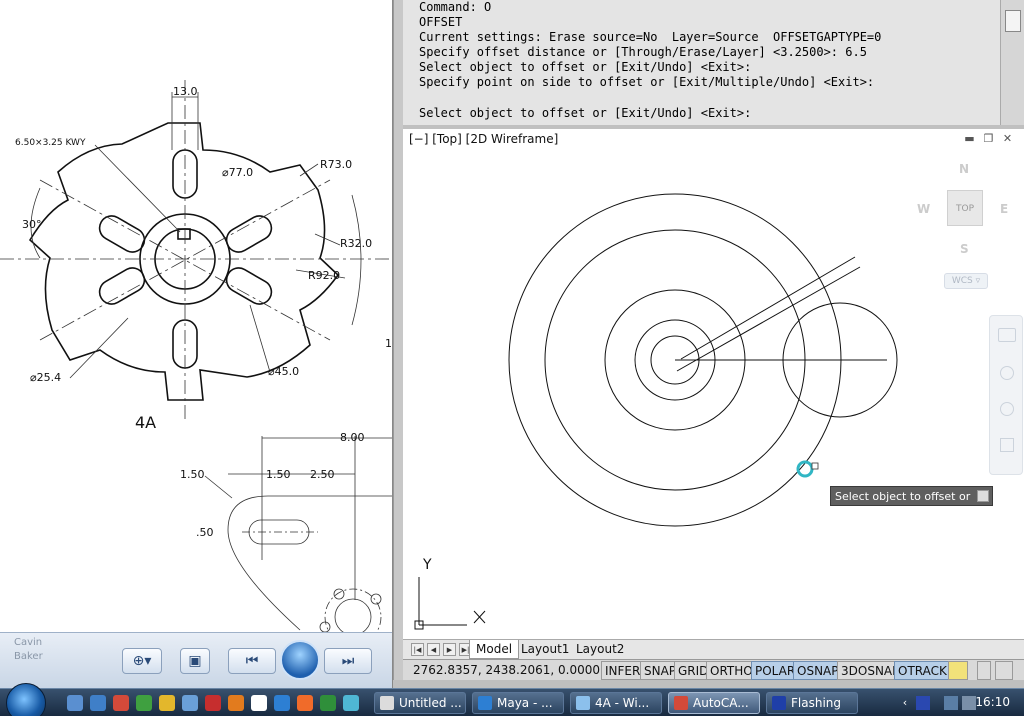  Describe the element at coordinates (1004, 209) in the screenshot. I see `viewcube-east: E` at that location.